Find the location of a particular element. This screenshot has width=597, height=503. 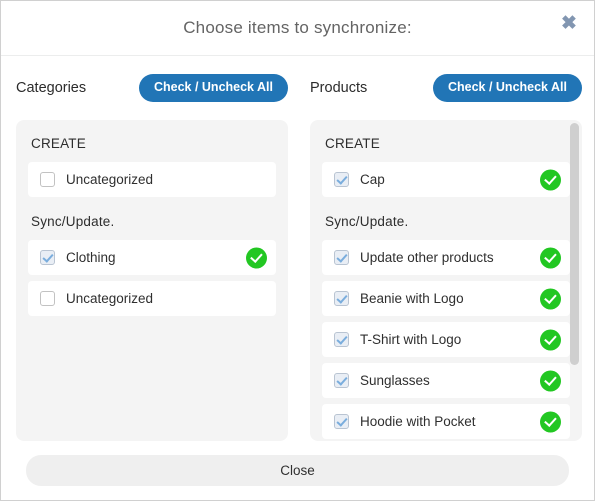

list-item: Update other products is located at coordinates (446, 257).